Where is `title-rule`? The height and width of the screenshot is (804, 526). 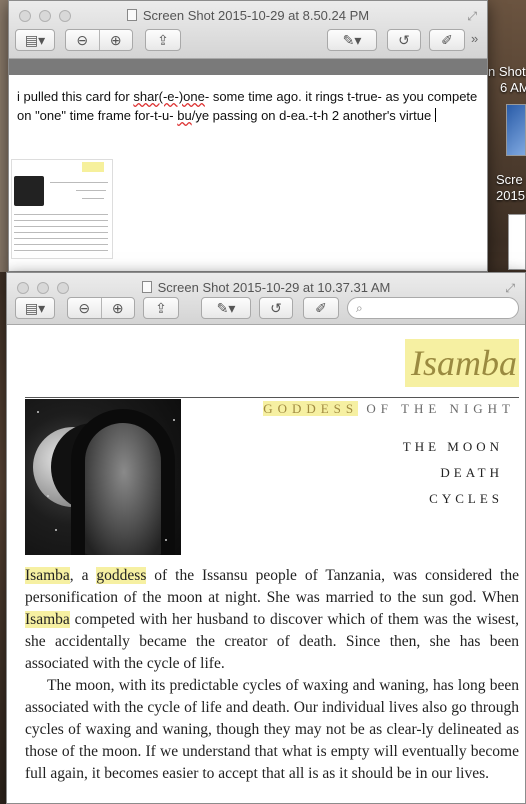
title-rule is located at coordinates (272, 397).